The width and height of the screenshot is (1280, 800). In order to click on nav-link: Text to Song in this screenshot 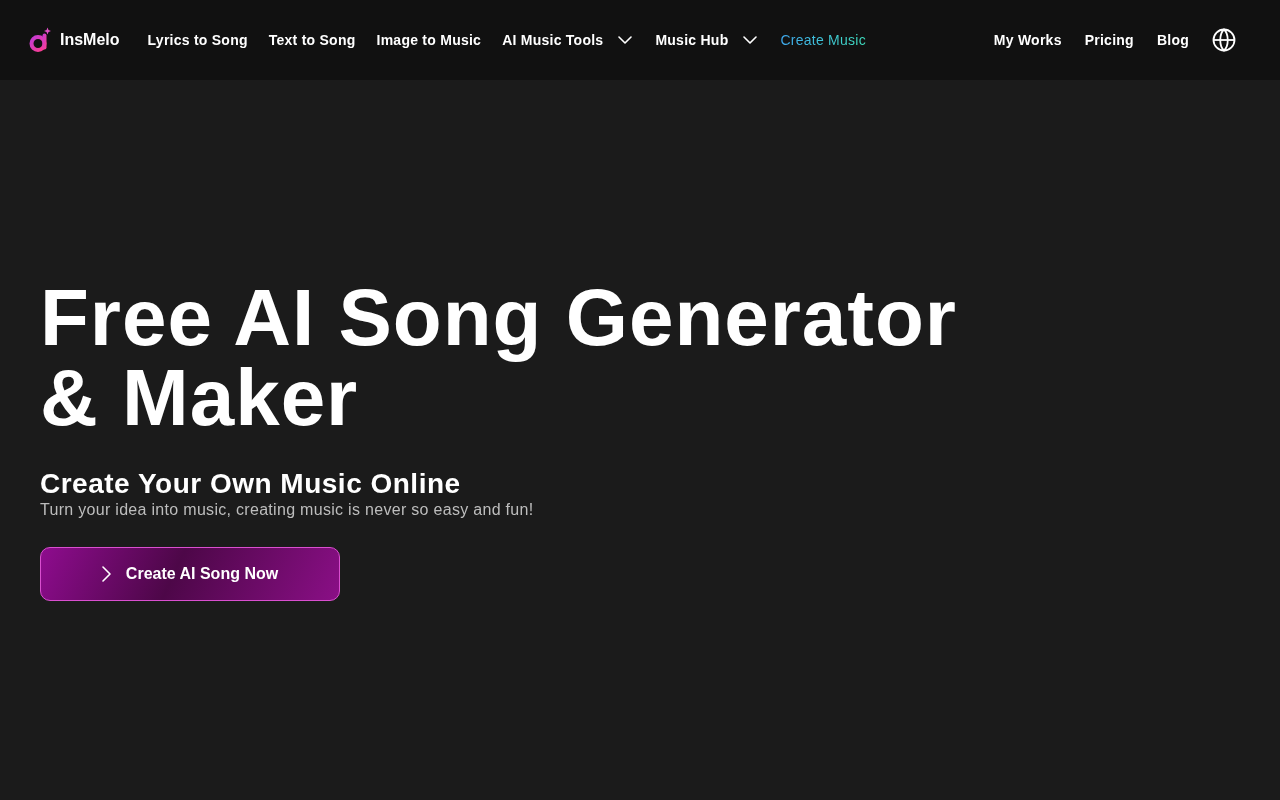, I will do `click(312, 40)`.